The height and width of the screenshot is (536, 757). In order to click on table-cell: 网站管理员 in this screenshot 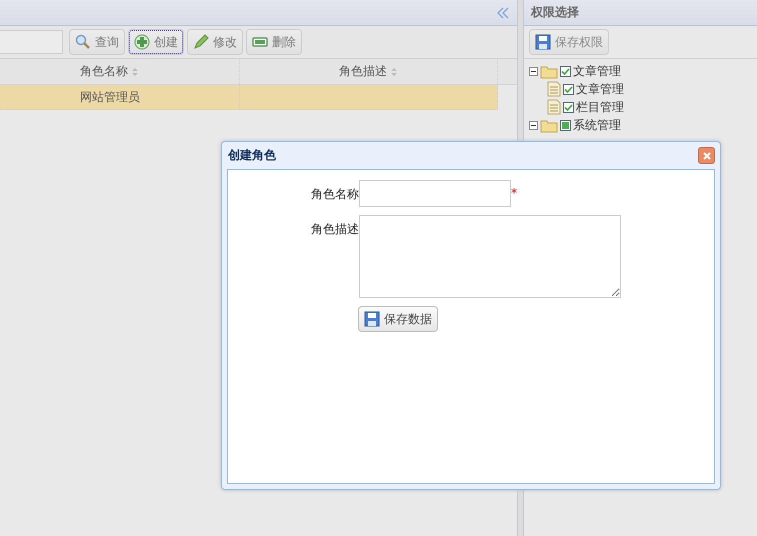, I will do `click(110, 97)`.